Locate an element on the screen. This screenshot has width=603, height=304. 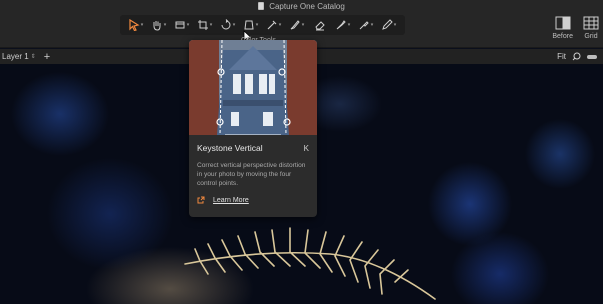
grid-icon is located at coordinates (591, 23).